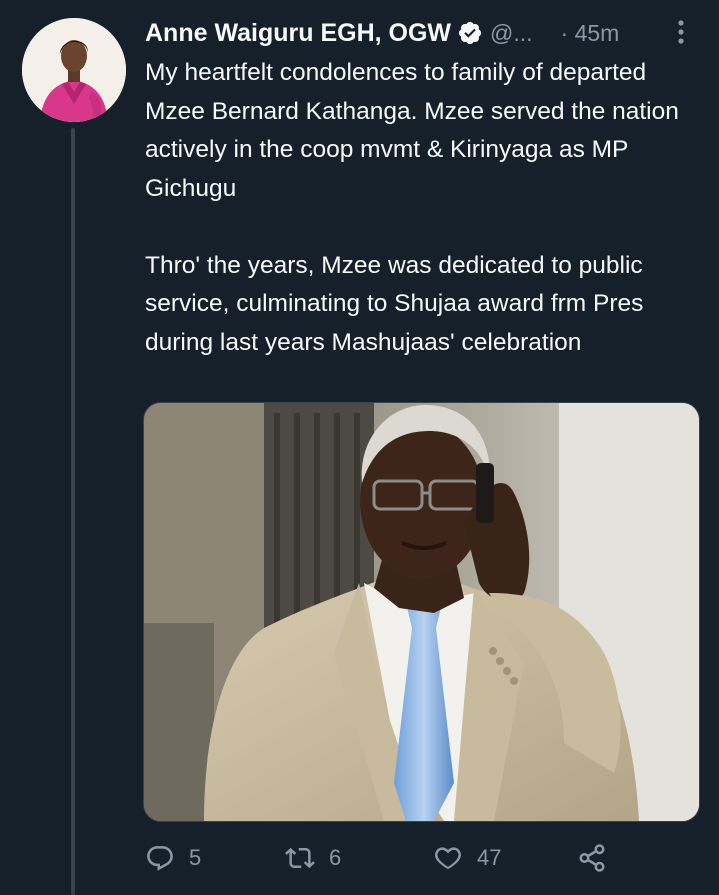  I want to click on retweet-count: 6, so click(335, 857).